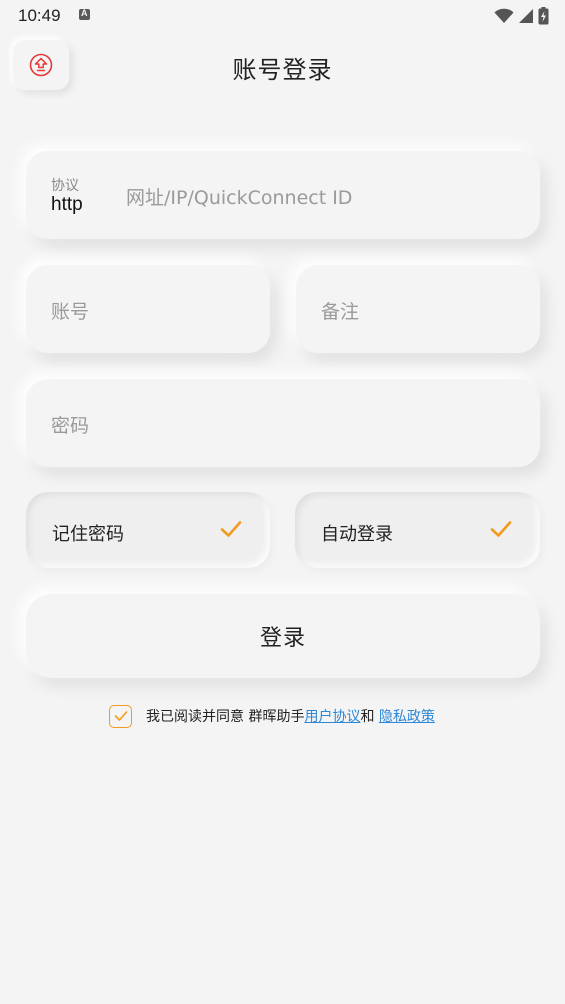 The width and height of the screenshot is (565, 1004). I want to click on address-field: 协议 http 网址/IP/QuickConnect ID, so click(283, 195).